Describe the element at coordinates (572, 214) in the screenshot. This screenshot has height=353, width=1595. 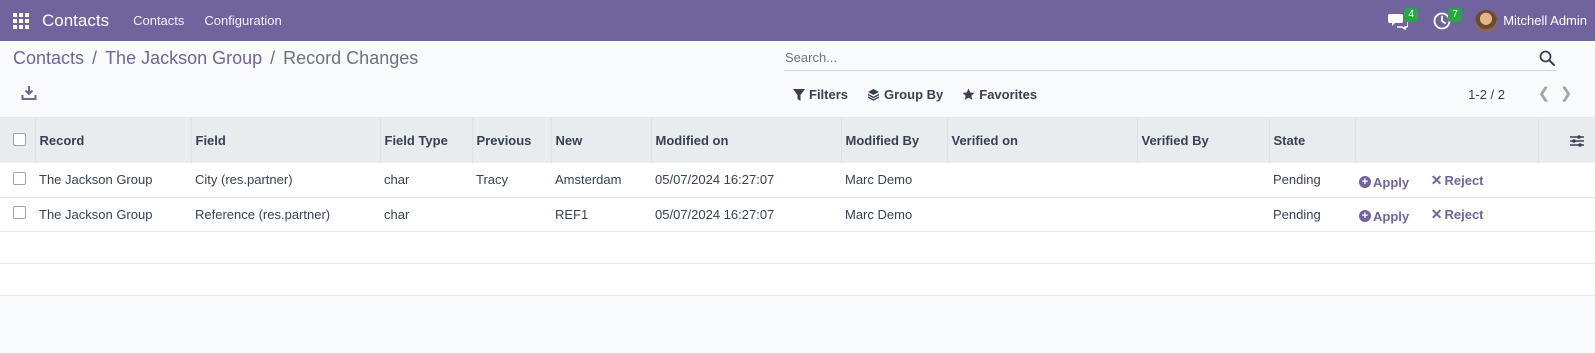
I see `cell-new: REF1` at that location.